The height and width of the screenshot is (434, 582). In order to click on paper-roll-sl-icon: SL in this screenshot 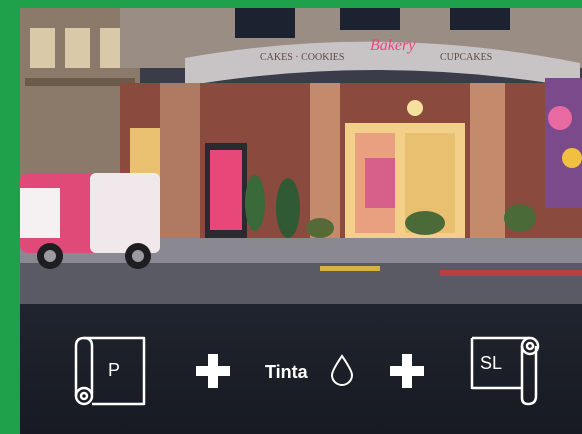, I will do `click(507, 371)`.